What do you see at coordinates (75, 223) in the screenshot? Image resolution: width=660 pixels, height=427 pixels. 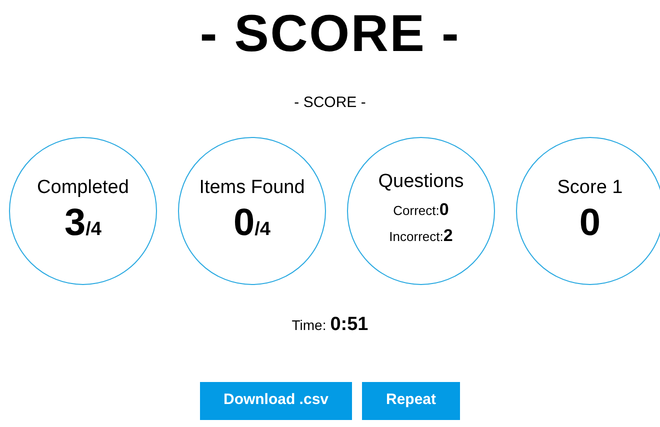 I see `stat-value: 3` at bounding box center [75, 223].